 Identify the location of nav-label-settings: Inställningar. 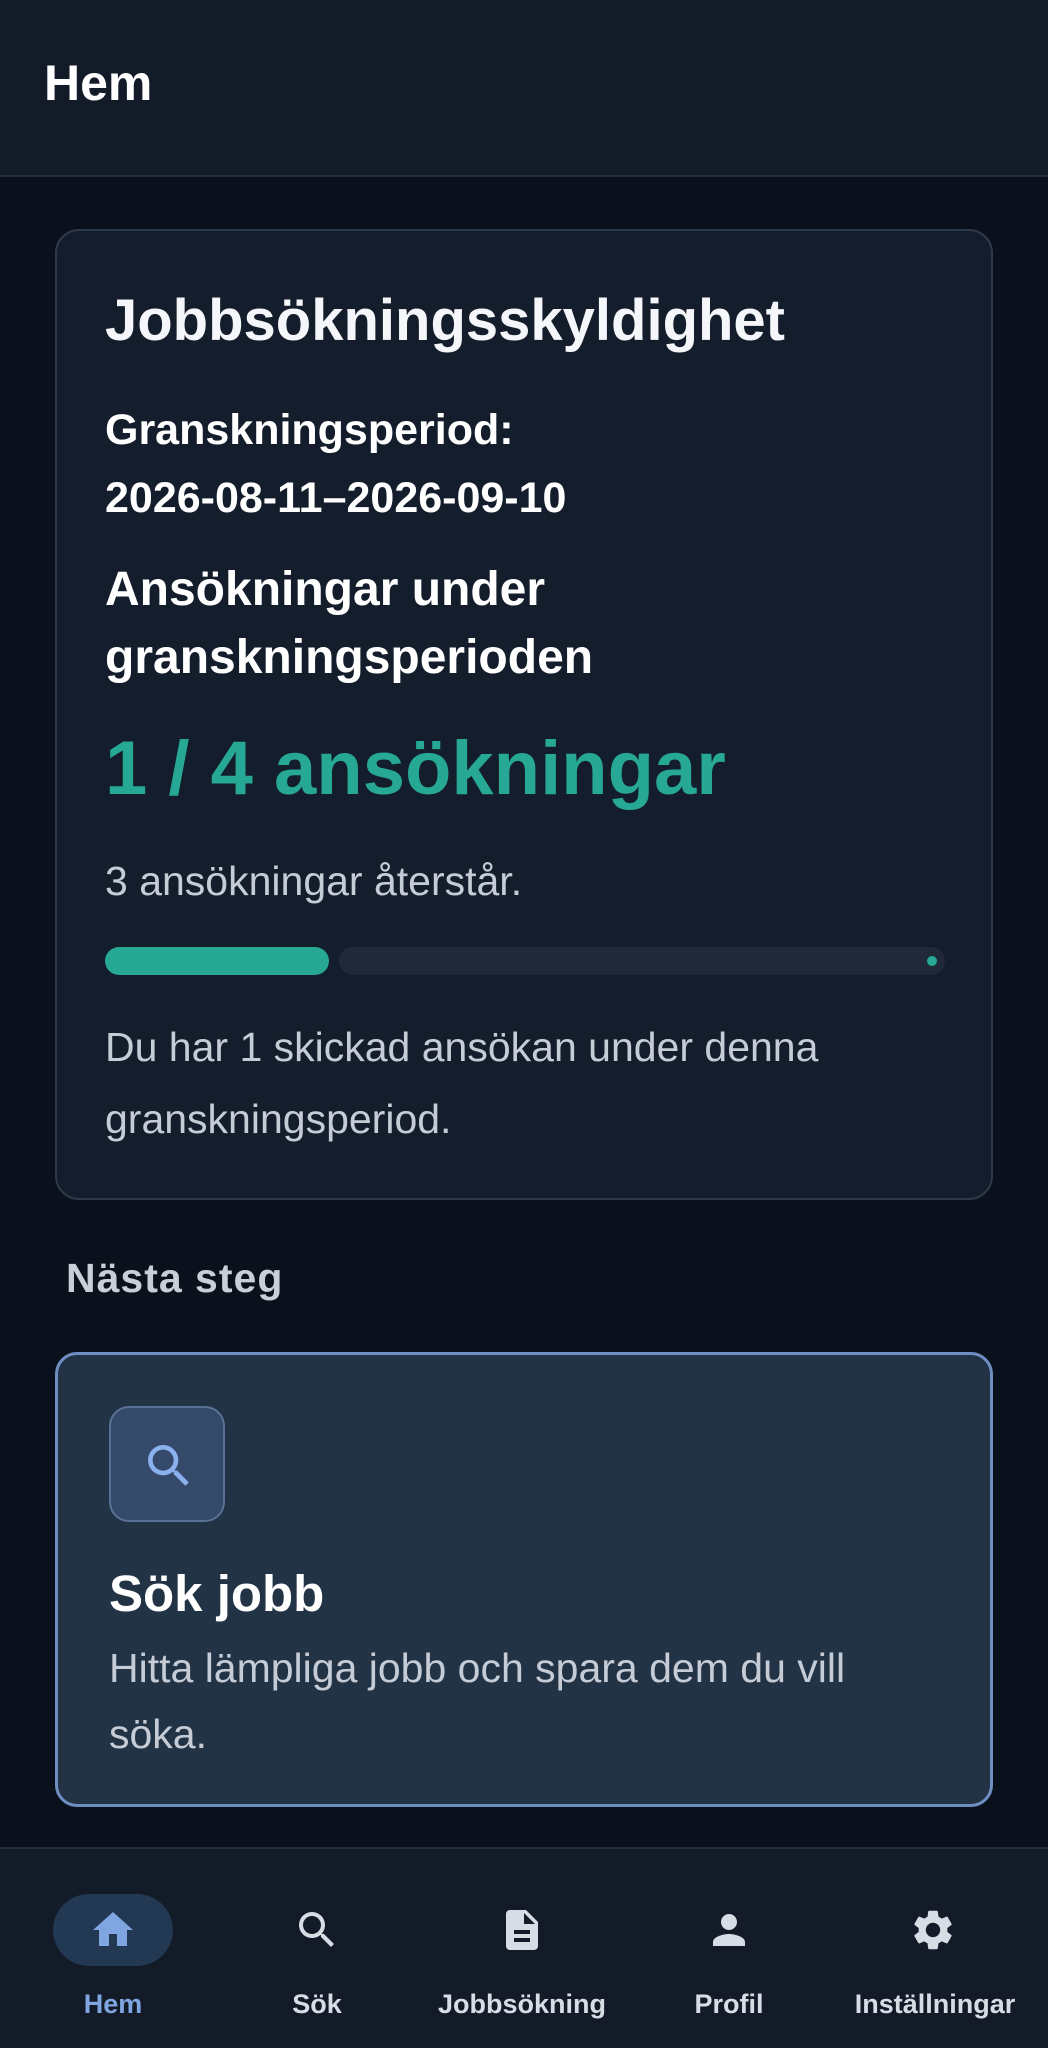
(935, 2004).